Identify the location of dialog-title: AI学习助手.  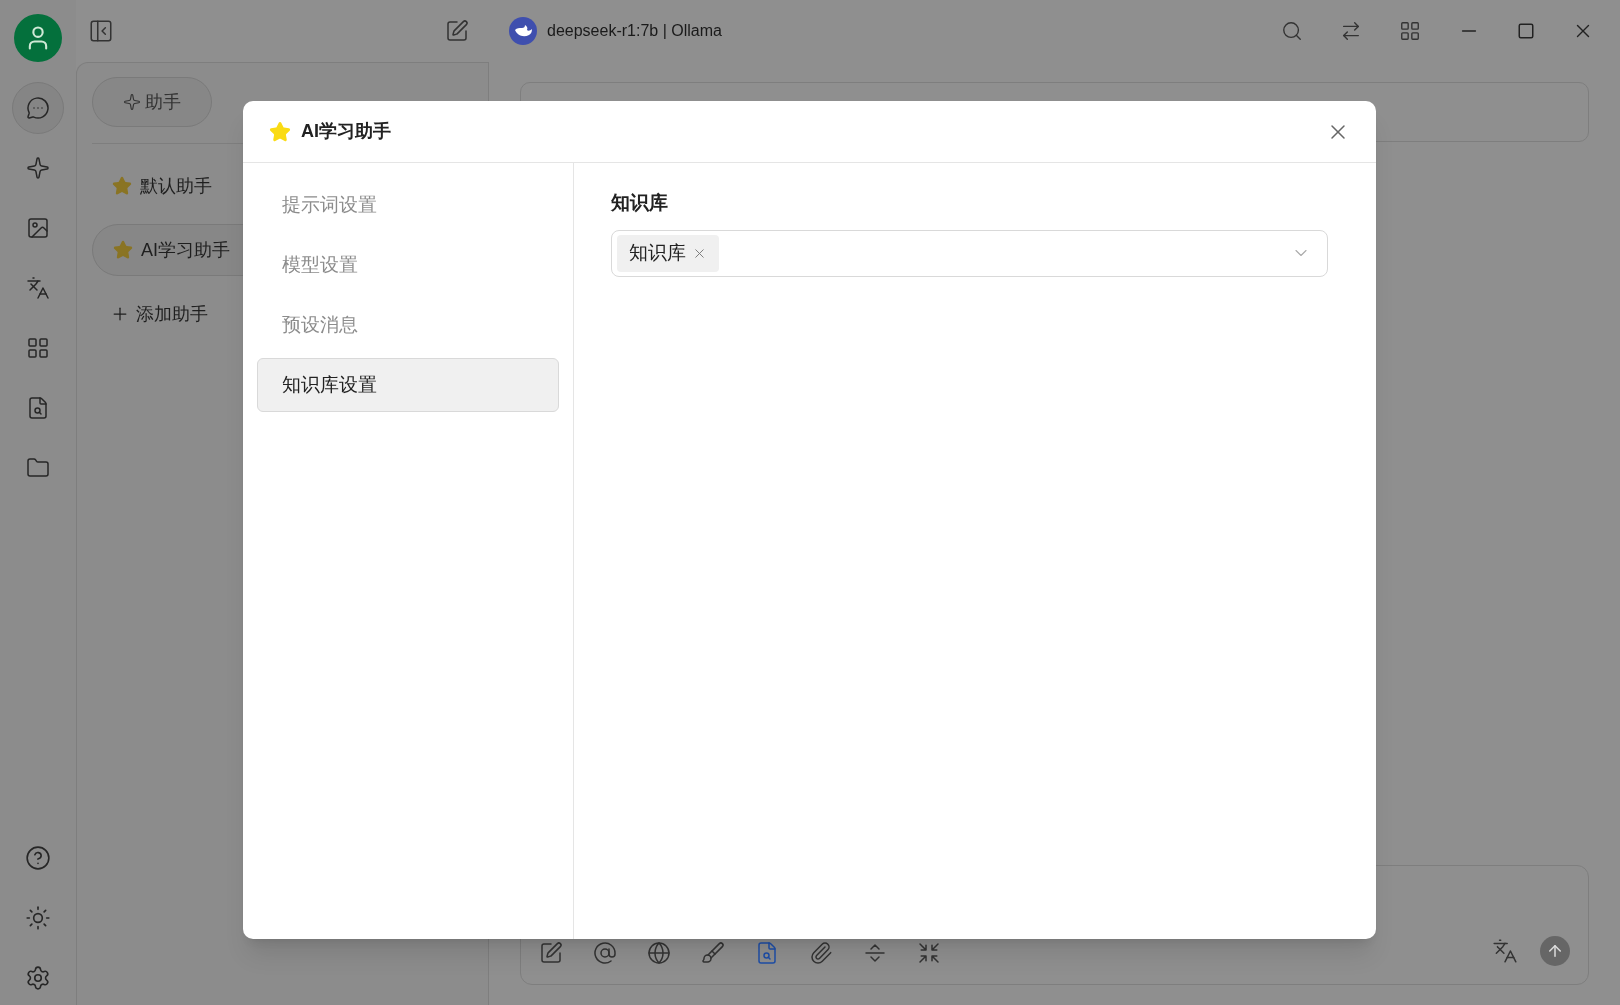
(346, 131).